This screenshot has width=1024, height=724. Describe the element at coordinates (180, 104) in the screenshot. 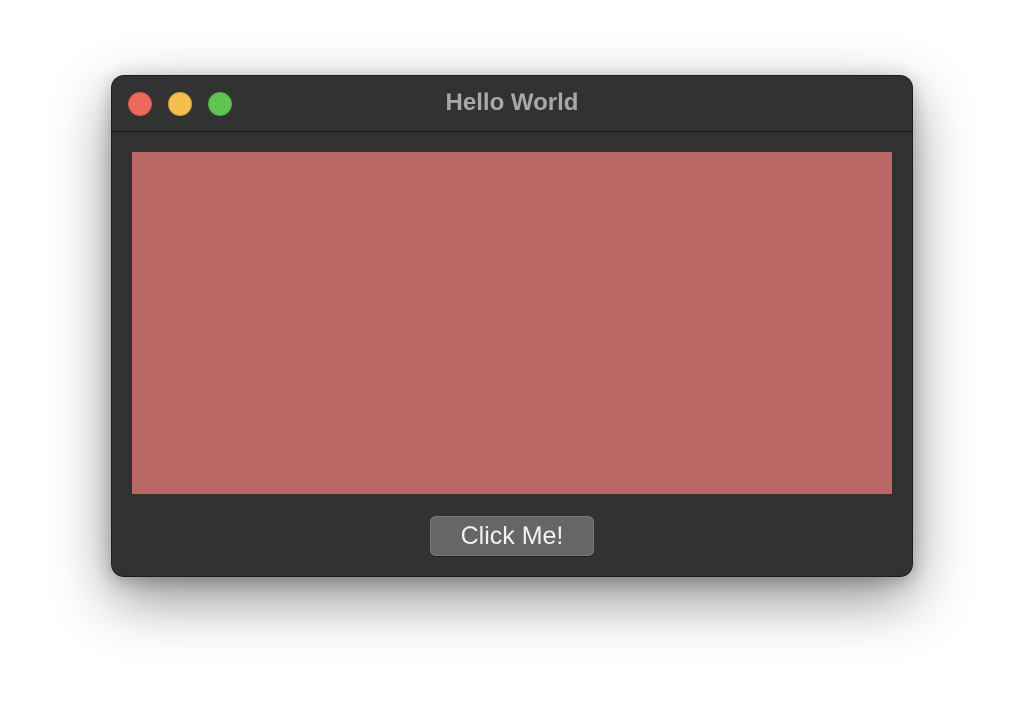

I see `minimize-icon` at that location.